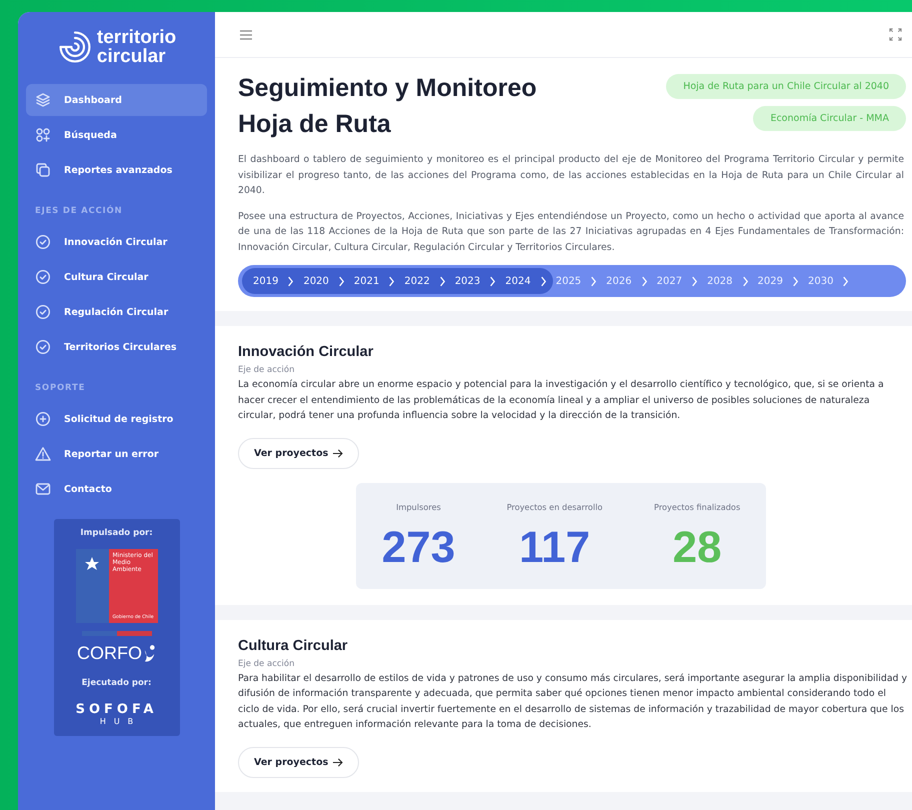 The height and width of the screenshot is (810, 912). Describe the element at coordinates (60, 388) in the screenshot. I see `section-heading: SOPORTE` at that location.